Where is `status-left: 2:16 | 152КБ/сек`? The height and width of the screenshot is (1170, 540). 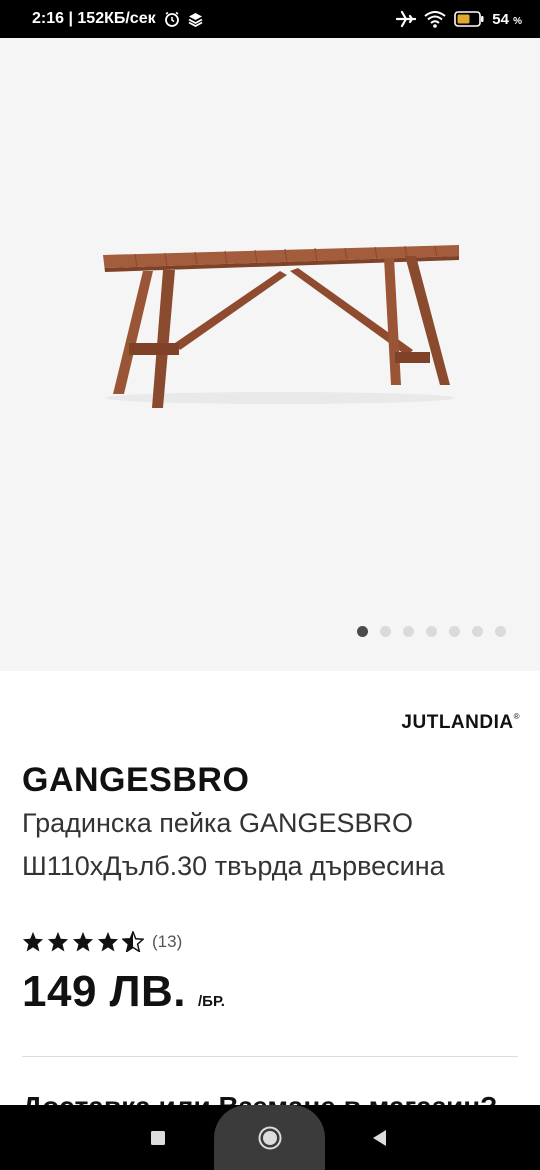 status-left: 2:16 | 152КБ/сек is located at coordinates (117, 19).